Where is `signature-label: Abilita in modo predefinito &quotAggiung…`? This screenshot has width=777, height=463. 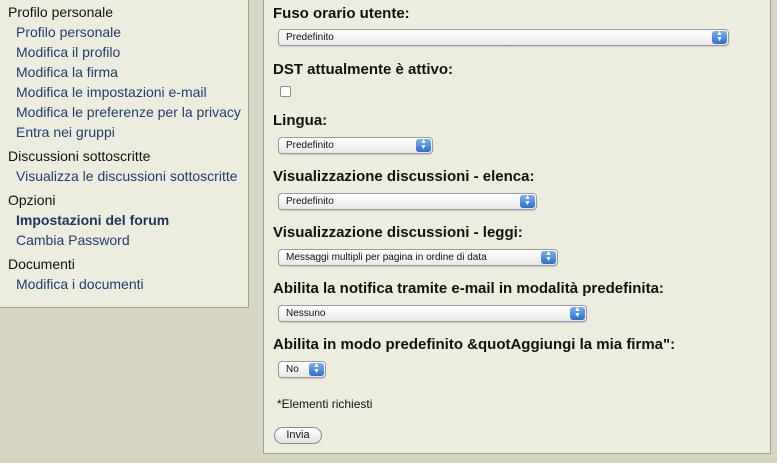 signature-label: Abilita in modo predefinito &quotAggiung… is located at coordinates (474, 344).